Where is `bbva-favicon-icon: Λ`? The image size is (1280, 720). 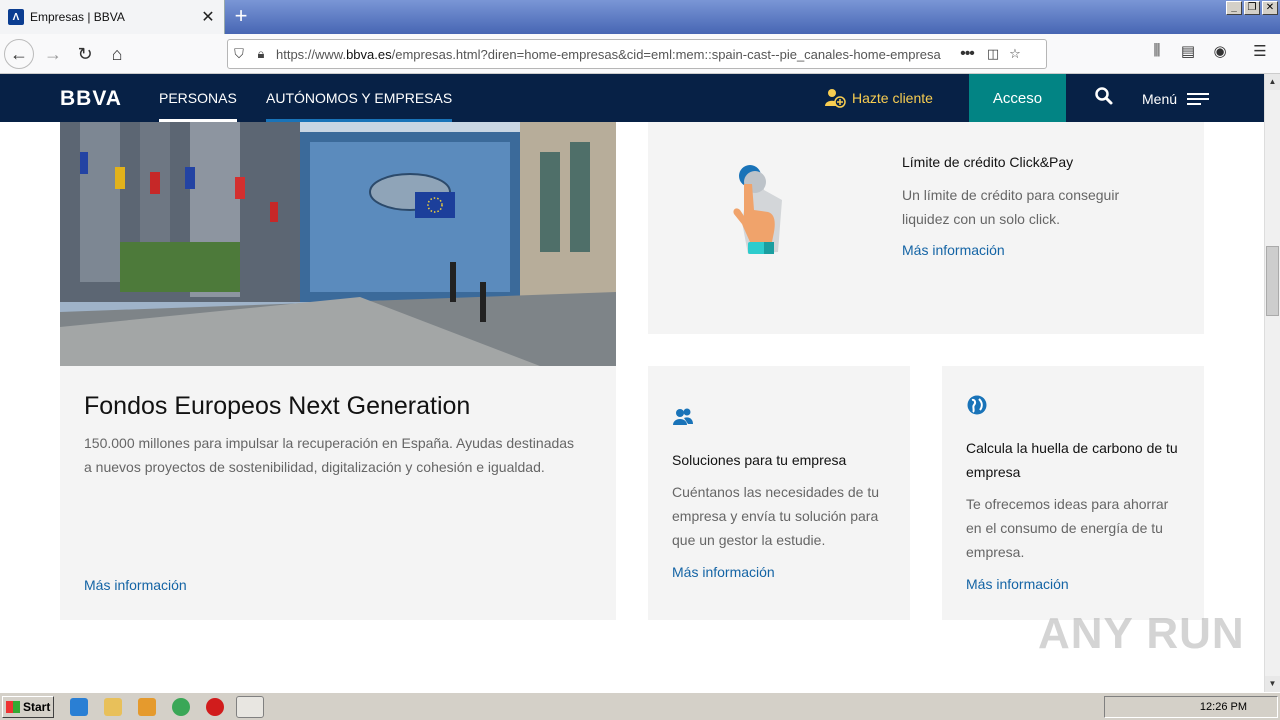 bbva-favicon-icon: Λ is located at coordinates (16, 17).